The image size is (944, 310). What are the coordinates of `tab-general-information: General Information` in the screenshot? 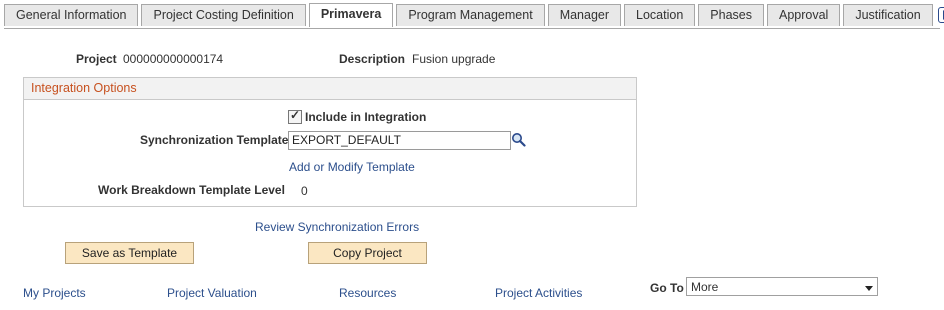 It's located at (71, 15).